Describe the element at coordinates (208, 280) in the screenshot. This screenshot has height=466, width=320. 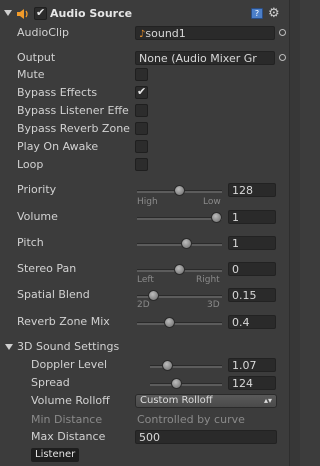
I see `stereo-pan-high-label: Right` at that location.